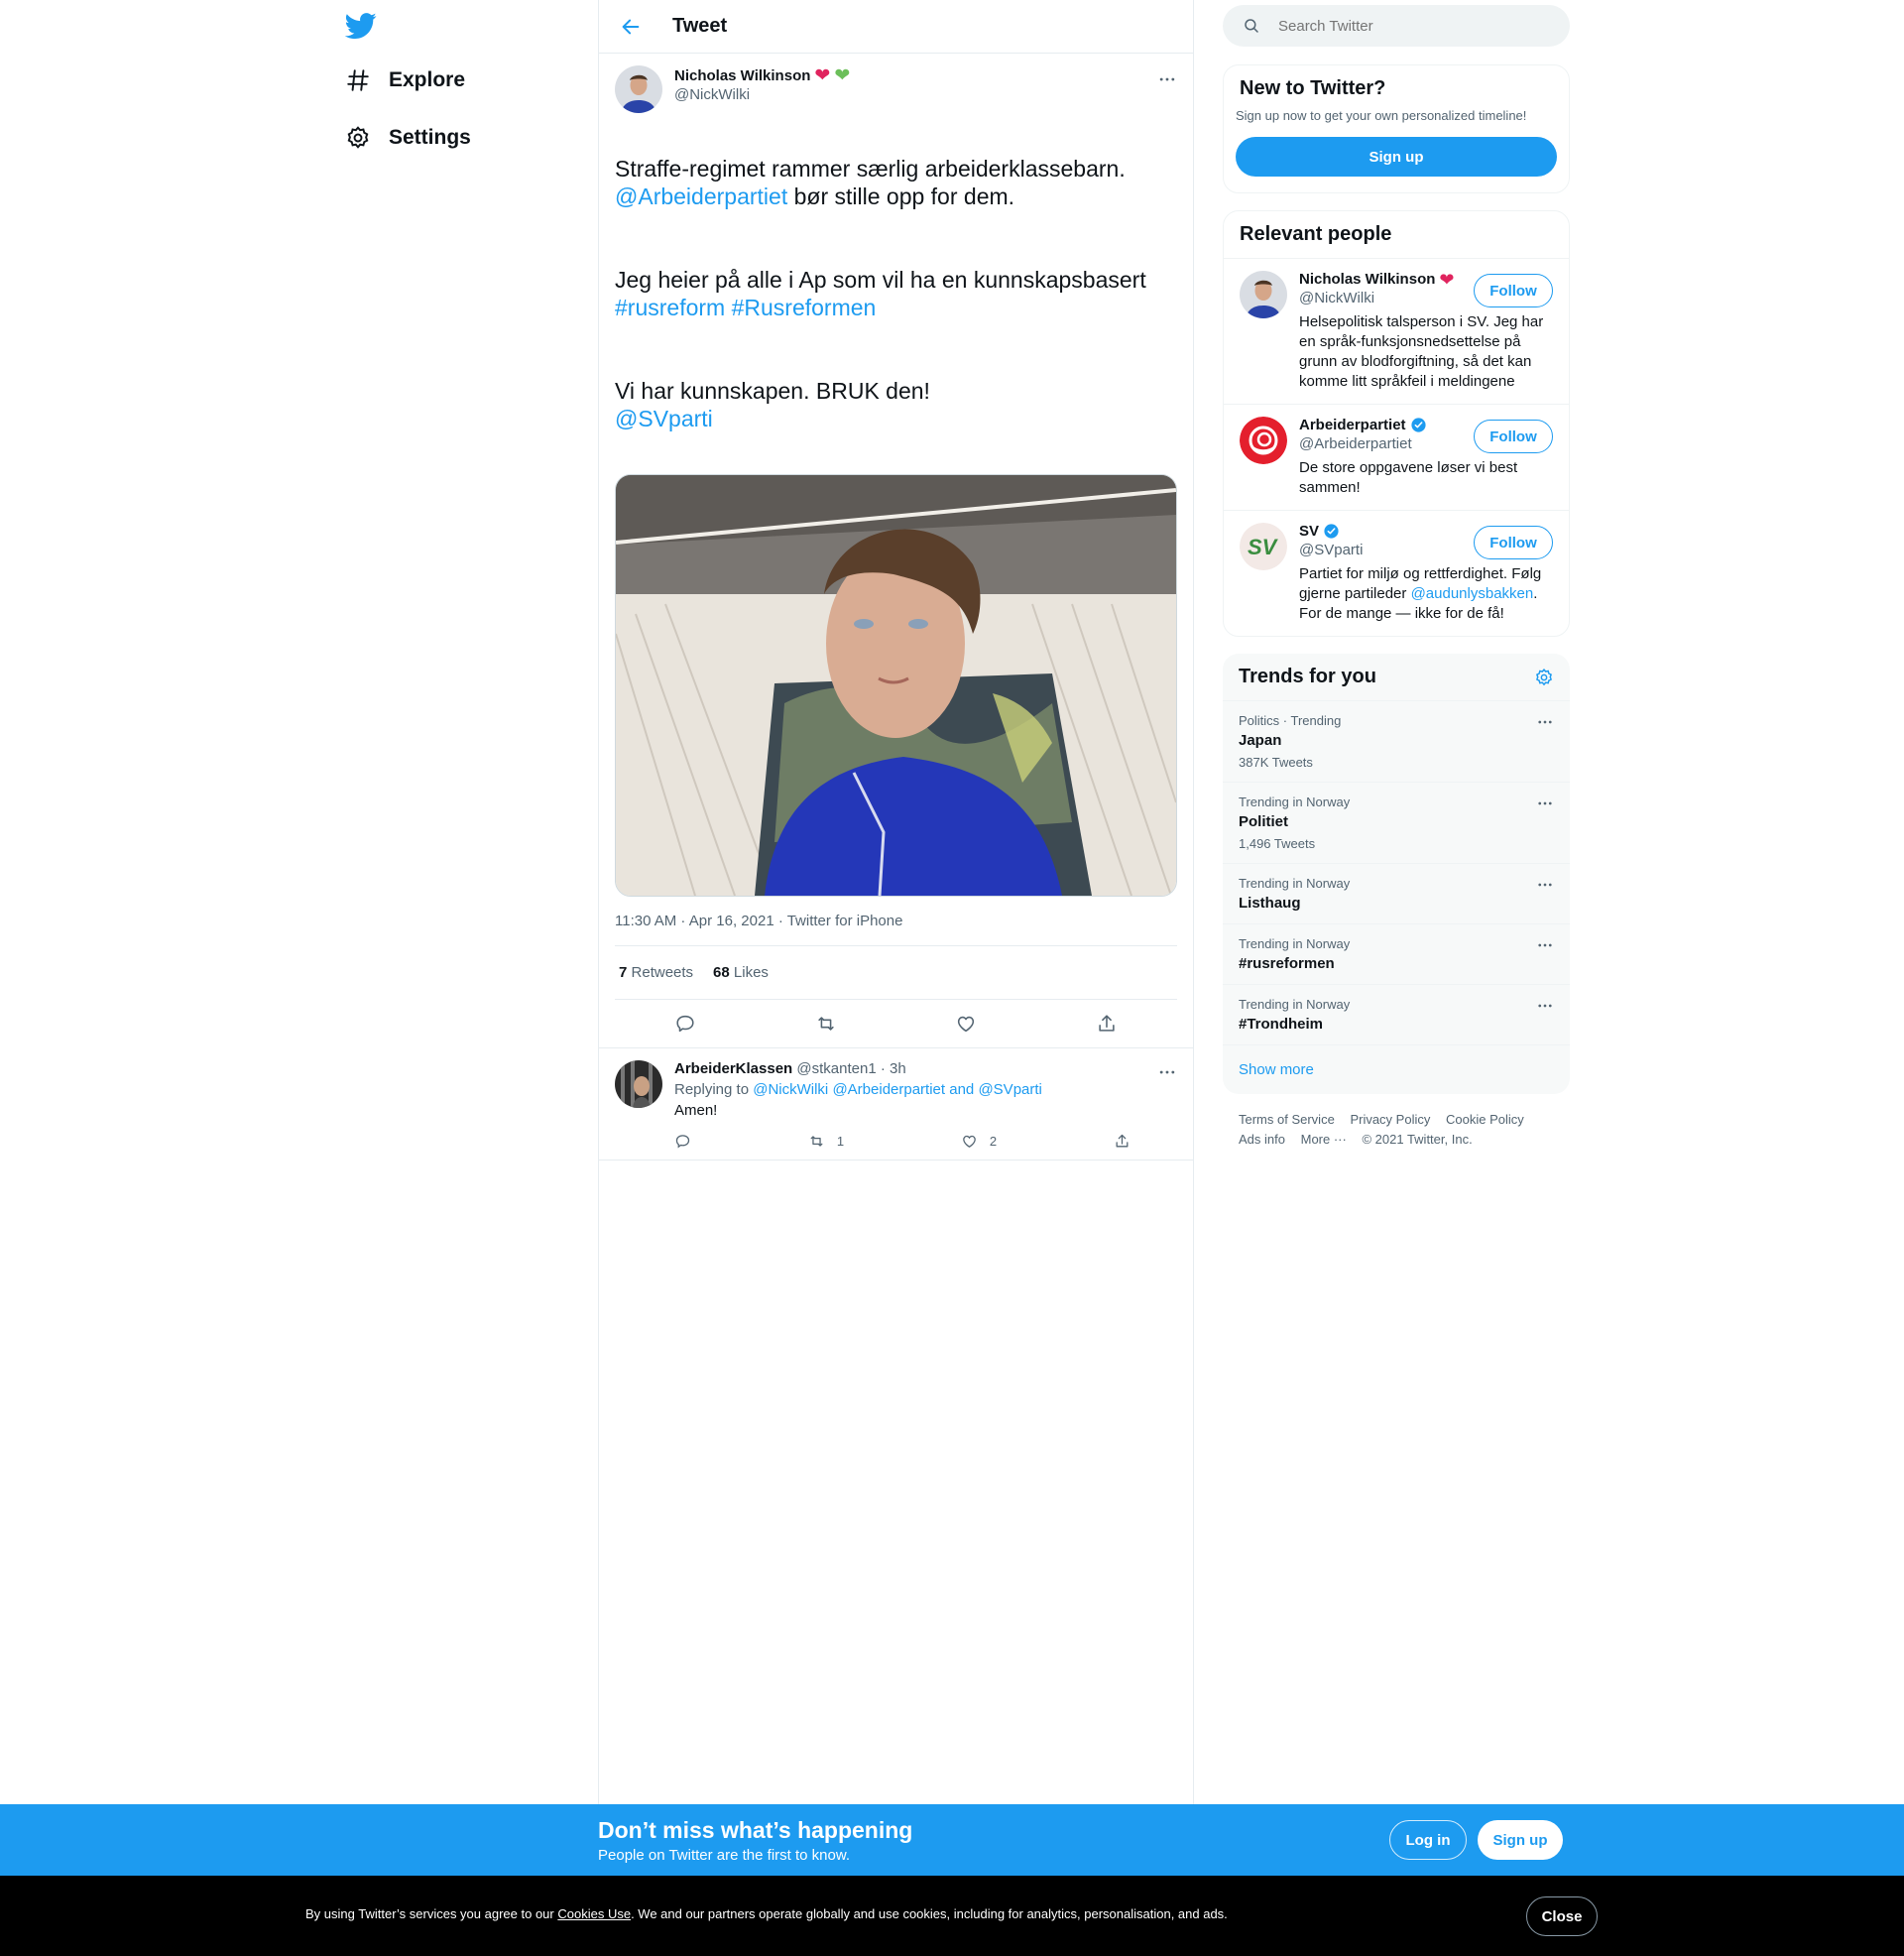 The height and width of the screenshot is (1956, 1904). I want to click on more-link: More ···, so click(1324, 1139).